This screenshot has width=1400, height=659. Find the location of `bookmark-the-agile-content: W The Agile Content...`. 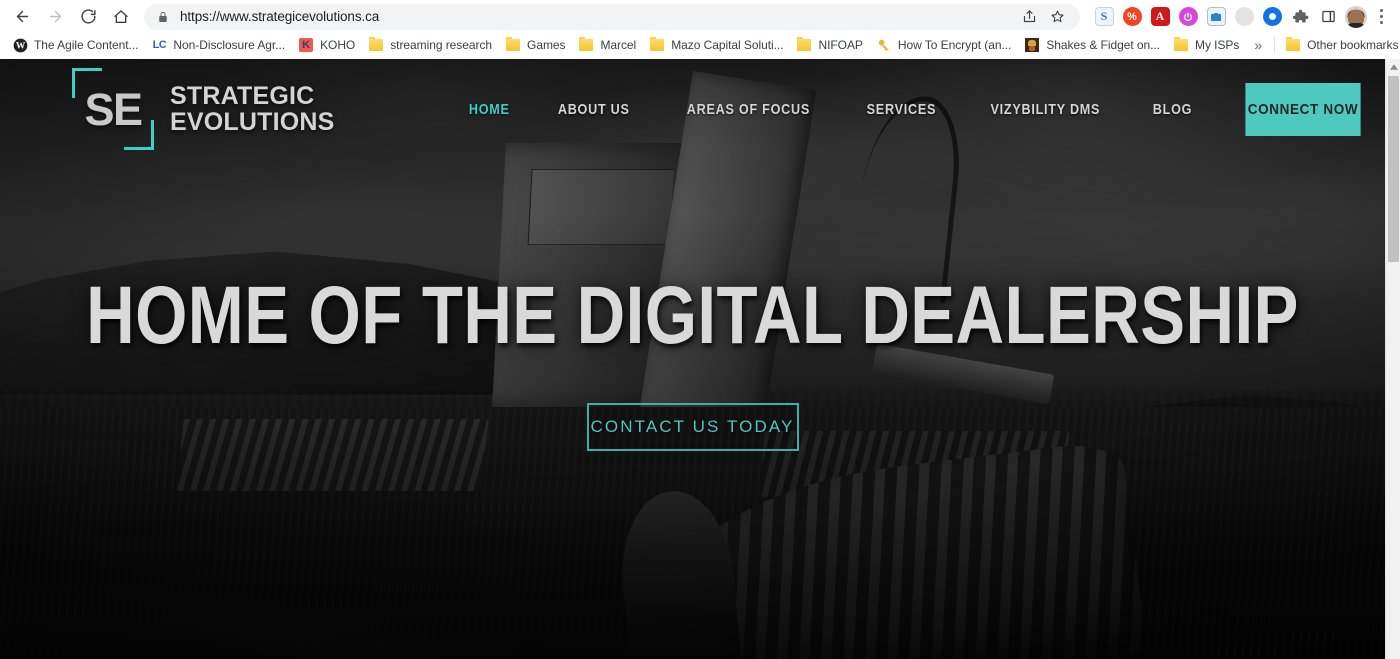

bookmark-the-agile-content: W The Agile Content... is located at coordinates (75, 45).